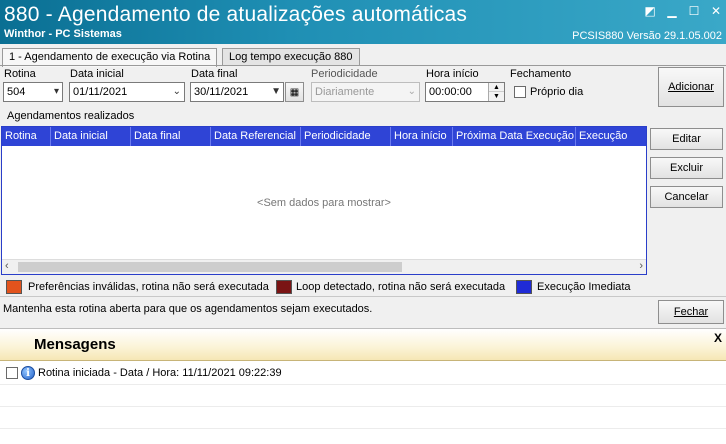 Image resolution: width=726 pixels, height=444 pixels. Describe the element at coordinates (520, 92) in the screenshot. I see `proprio-dia-checkbox` at that location.